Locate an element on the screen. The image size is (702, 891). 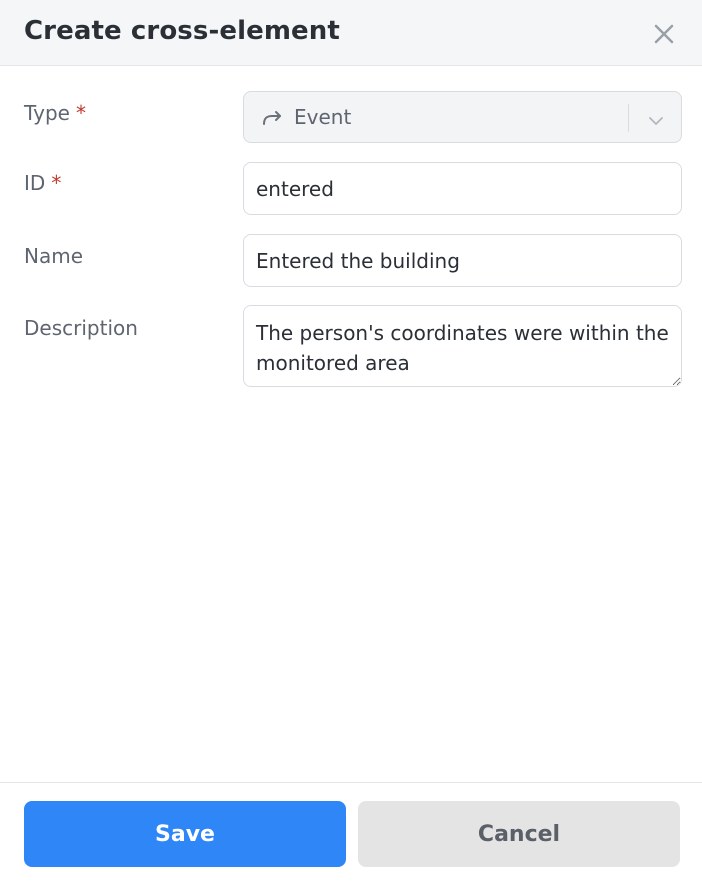
id-label: ID * is located at coordinates (42, 183).